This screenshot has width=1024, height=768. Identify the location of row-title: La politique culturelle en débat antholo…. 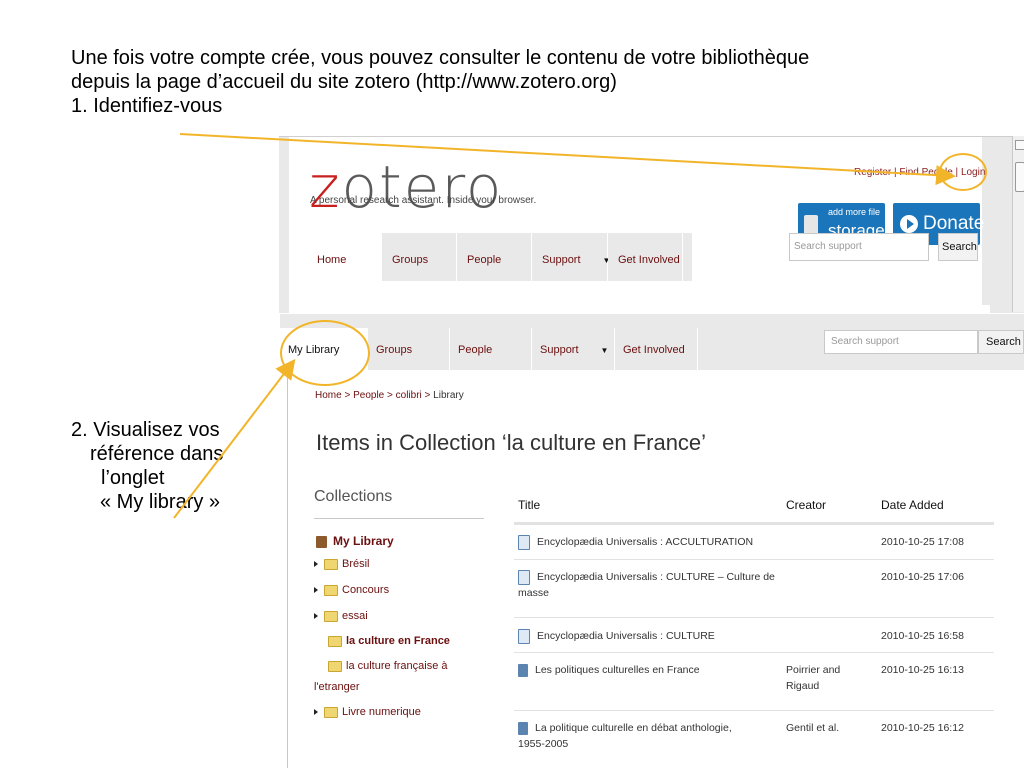
(648, 736).